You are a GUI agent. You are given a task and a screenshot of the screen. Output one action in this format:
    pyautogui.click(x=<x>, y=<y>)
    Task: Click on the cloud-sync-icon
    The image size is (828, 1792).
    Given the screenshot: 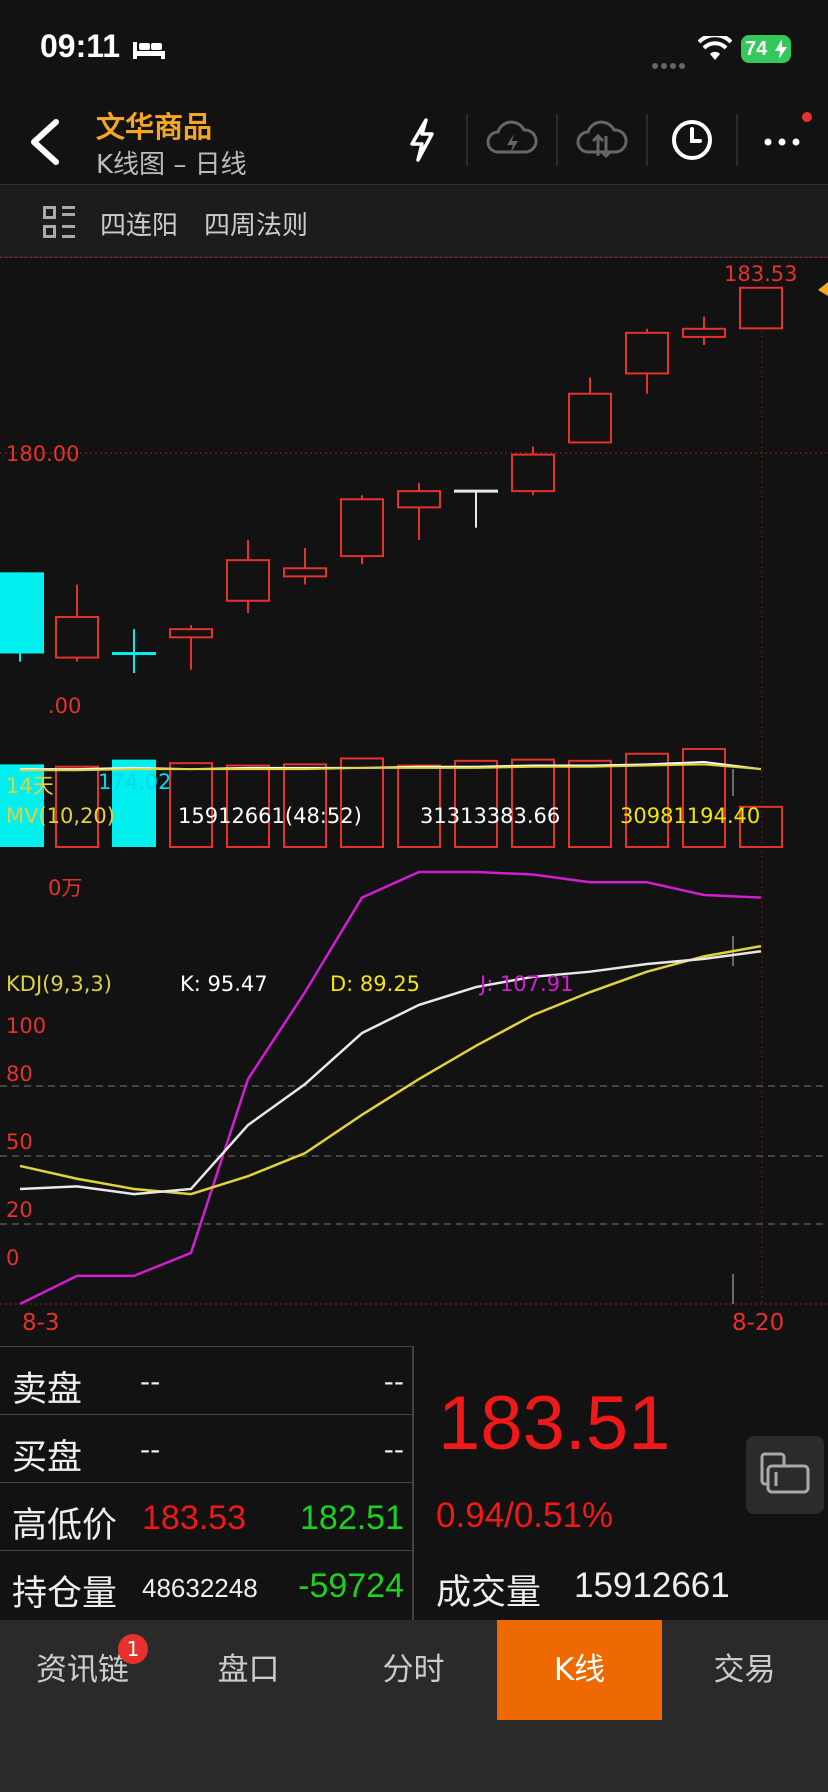 What is the action you would take?
    pyautogui.click(x=602, y=140)
    